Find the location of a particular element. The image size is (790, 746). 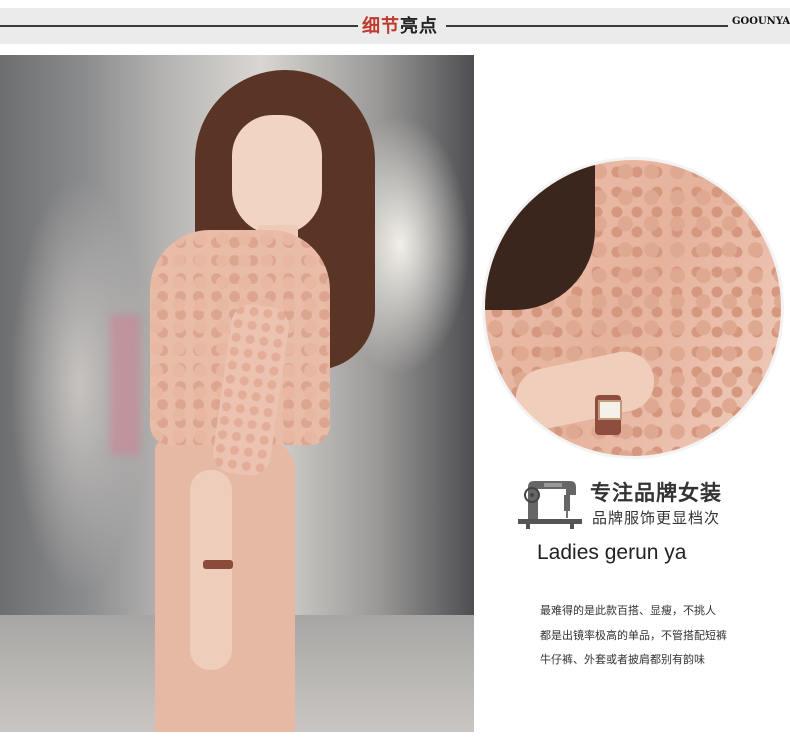

description-line: 都是出镜率极高的单品，不管搭配短裤 is located at coordinates (633, 635).